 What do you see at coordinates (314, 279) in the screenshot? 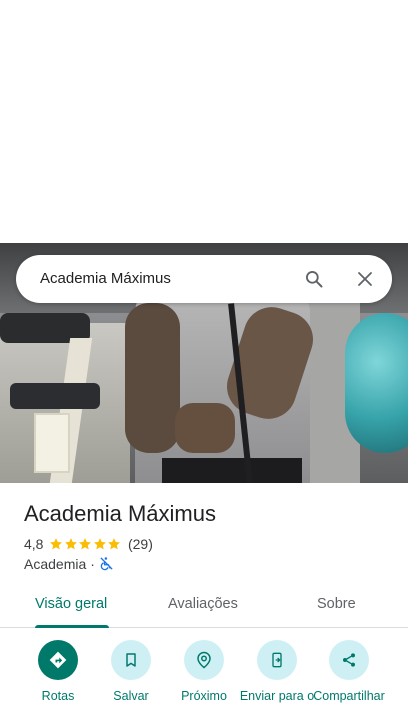
I see `search-icon` at bounding box center [314, 279].